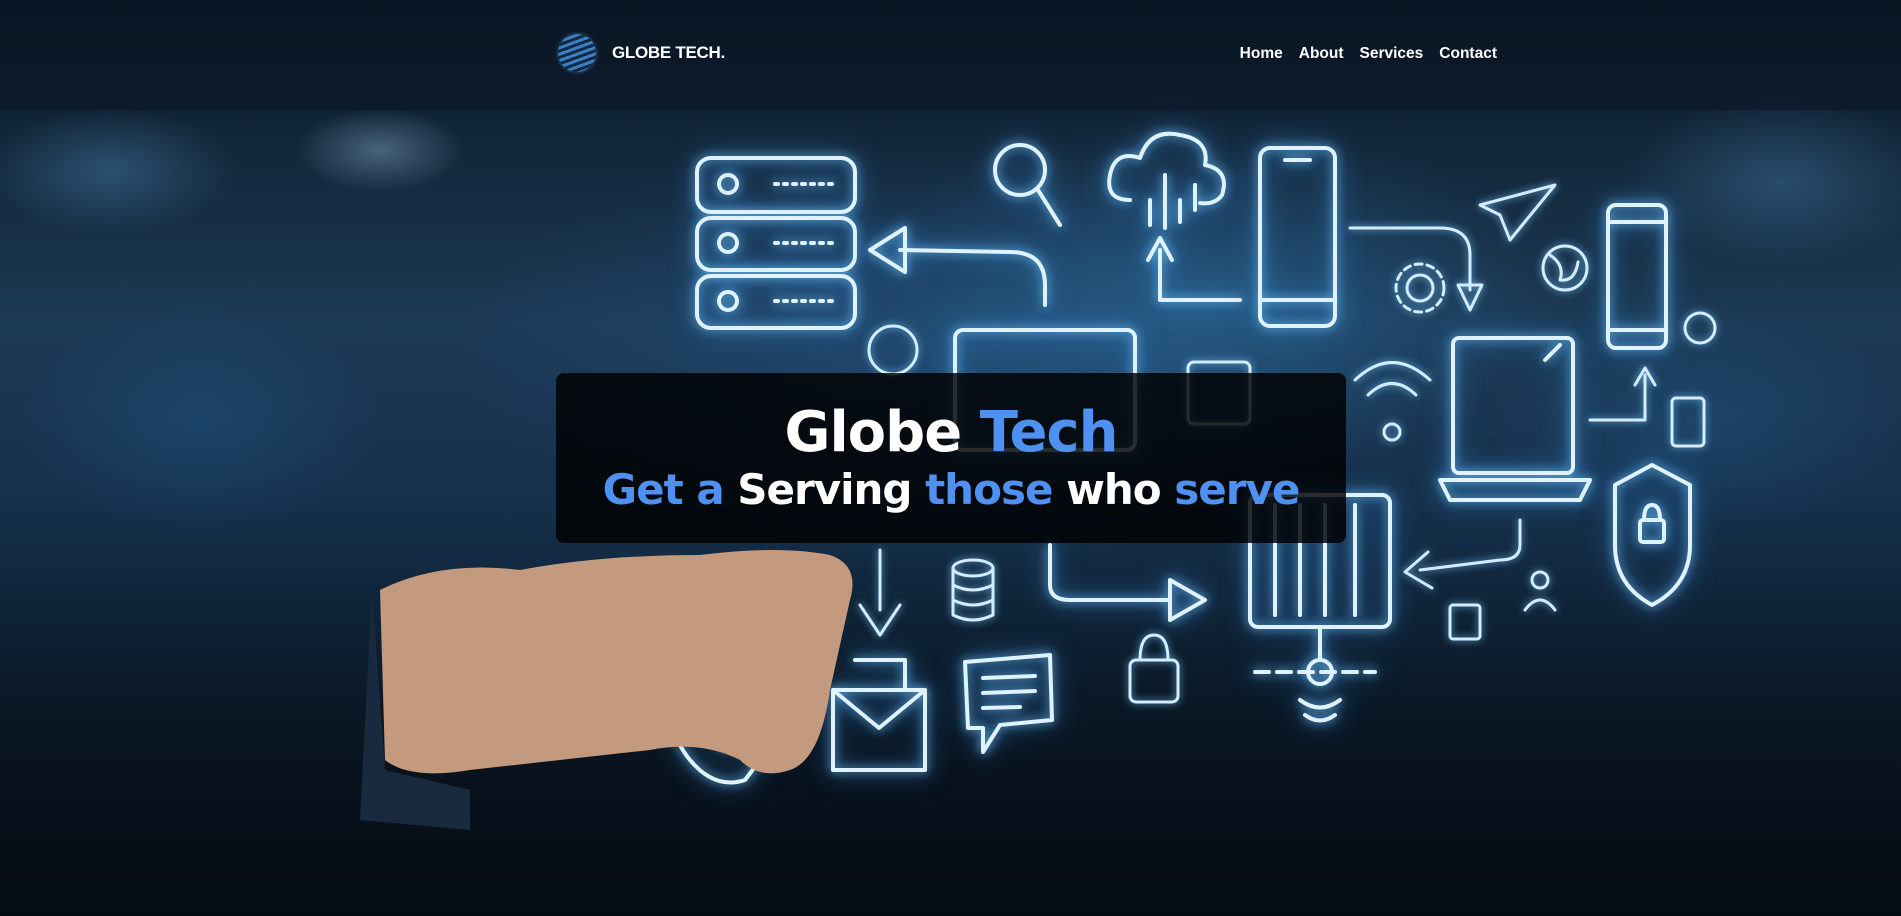 Image resolution: width=1901 pixels, height=916 pixels. Describe the element at coordinates (1517, 212) in the screenshot. I see `paper-plane-icon` at that location.